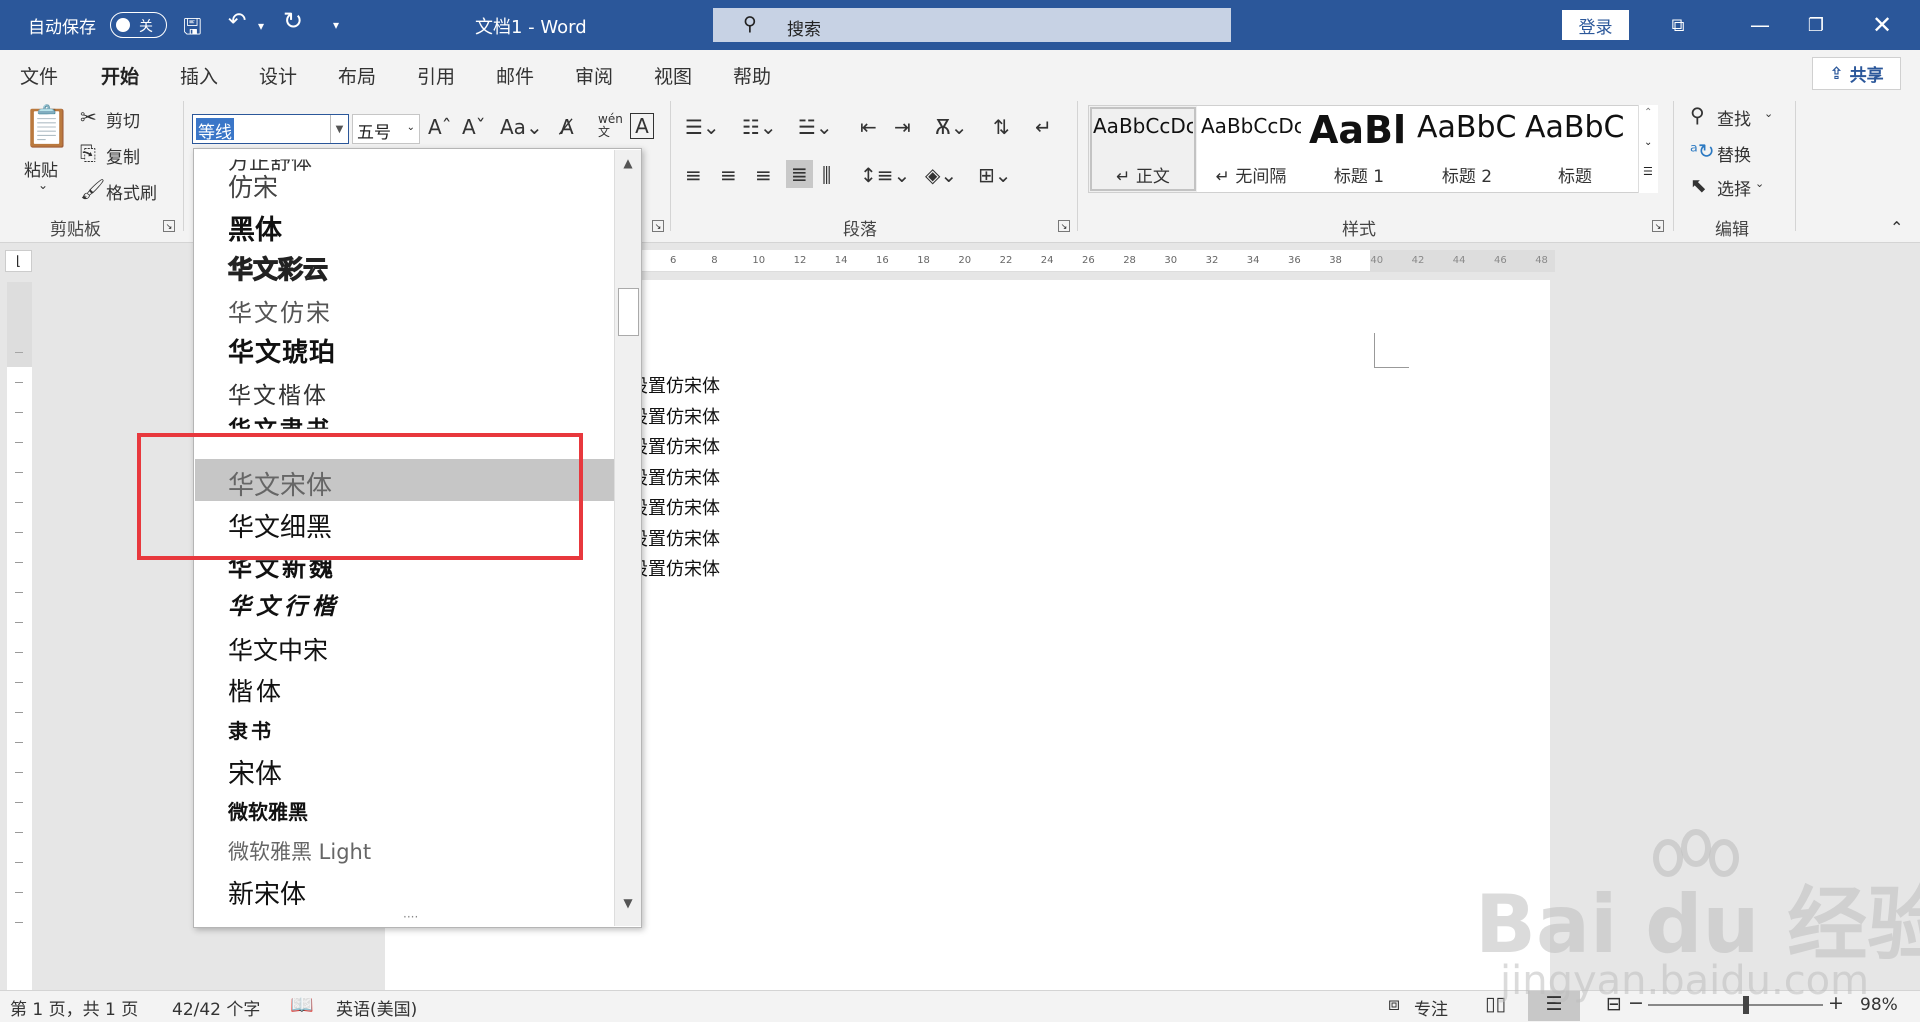 The width and height of the screenshot is (1920, 1022). I want to click on proofing-icon: 📖, so click(302, 1004).